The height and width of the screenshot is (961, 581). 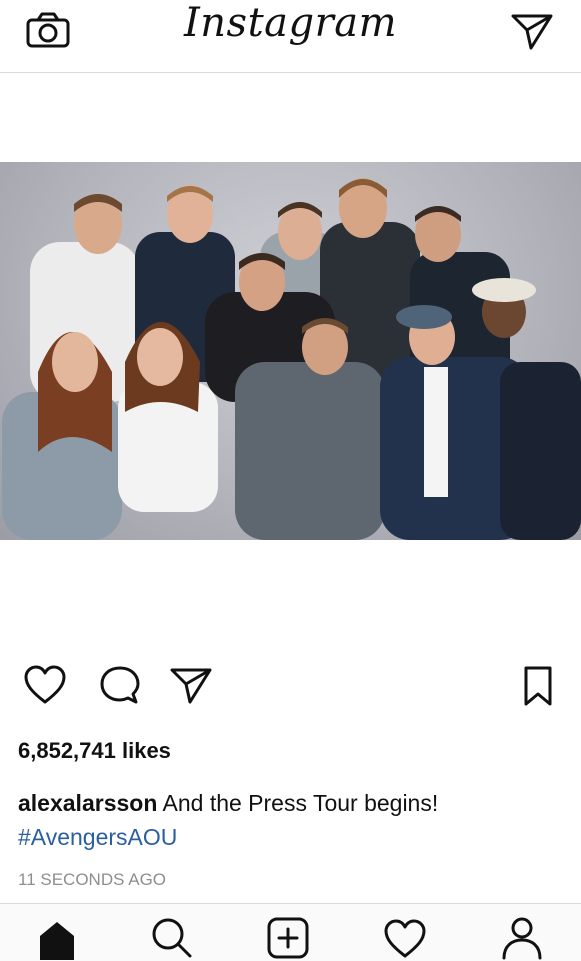 What do you see at coordinates (290, 687) in the screenshot?
I see `post-actions` at bounding box center [290, 687].